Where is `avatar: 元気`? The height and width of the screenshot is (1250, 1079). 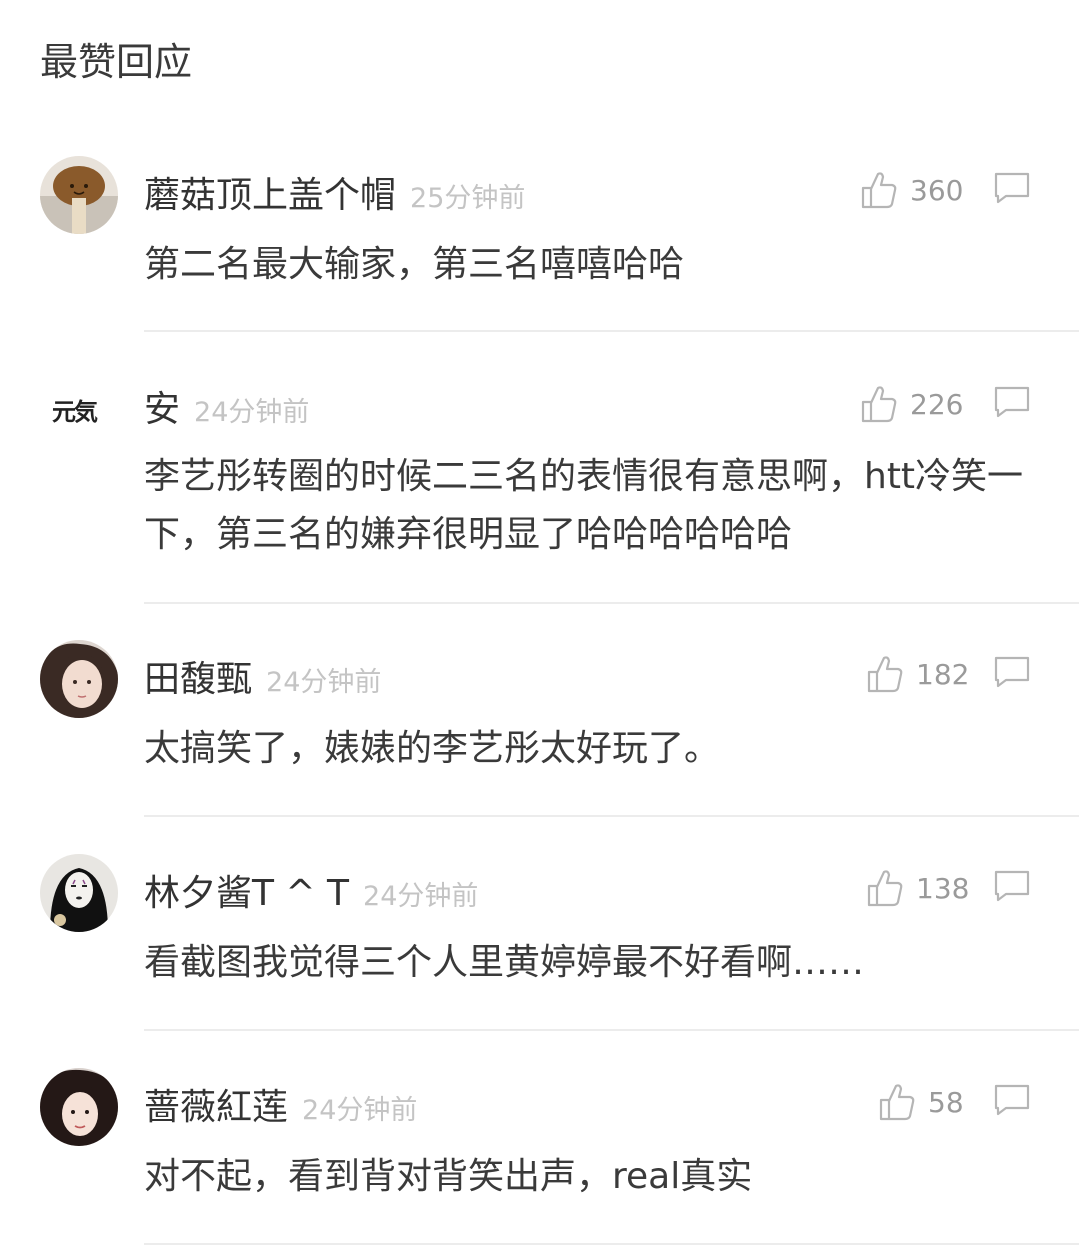 avatar: 元気 is located at coordinates (79, 409).